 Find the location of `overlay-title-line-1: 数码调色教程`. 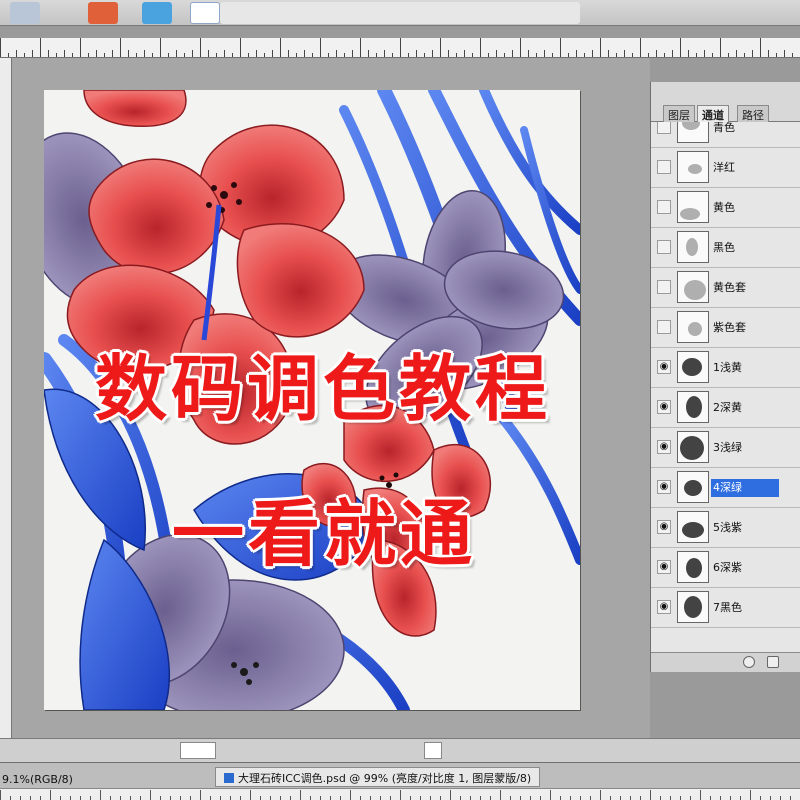

overlay-title-line-1: 数码调色教程 is located at coordinates (323, 389).